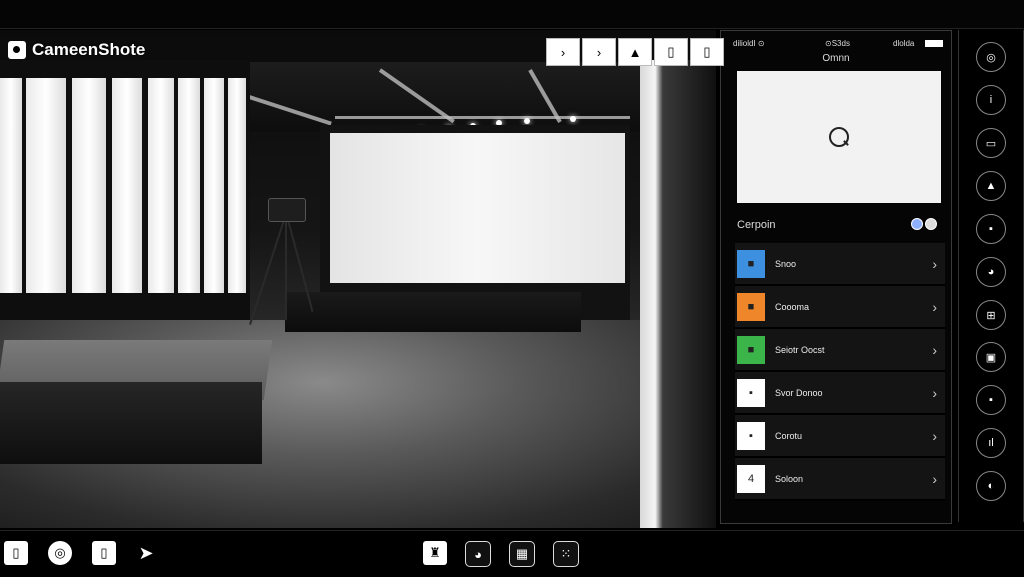 The height and width of the screenshot is (577, 1024). I want to click on search-icon, so click(839, 137).